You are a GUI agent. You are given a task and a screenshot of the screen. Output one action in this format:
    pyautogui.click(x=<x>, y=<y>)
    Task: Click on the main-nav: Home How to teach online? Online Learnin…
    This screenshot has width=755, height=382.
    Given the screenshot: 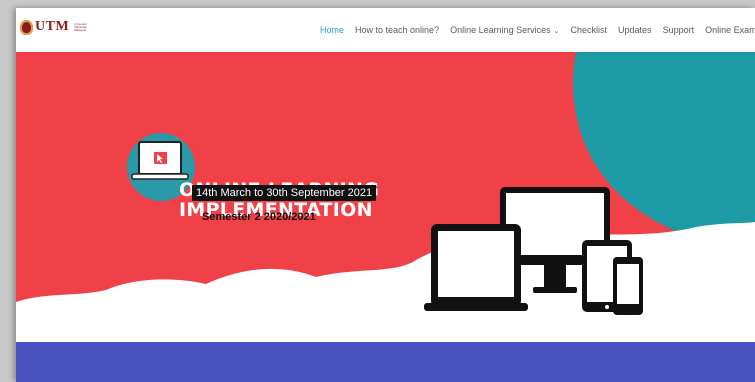 What is the action you would take?
    pyautogui.click(x=537, y=30)
    